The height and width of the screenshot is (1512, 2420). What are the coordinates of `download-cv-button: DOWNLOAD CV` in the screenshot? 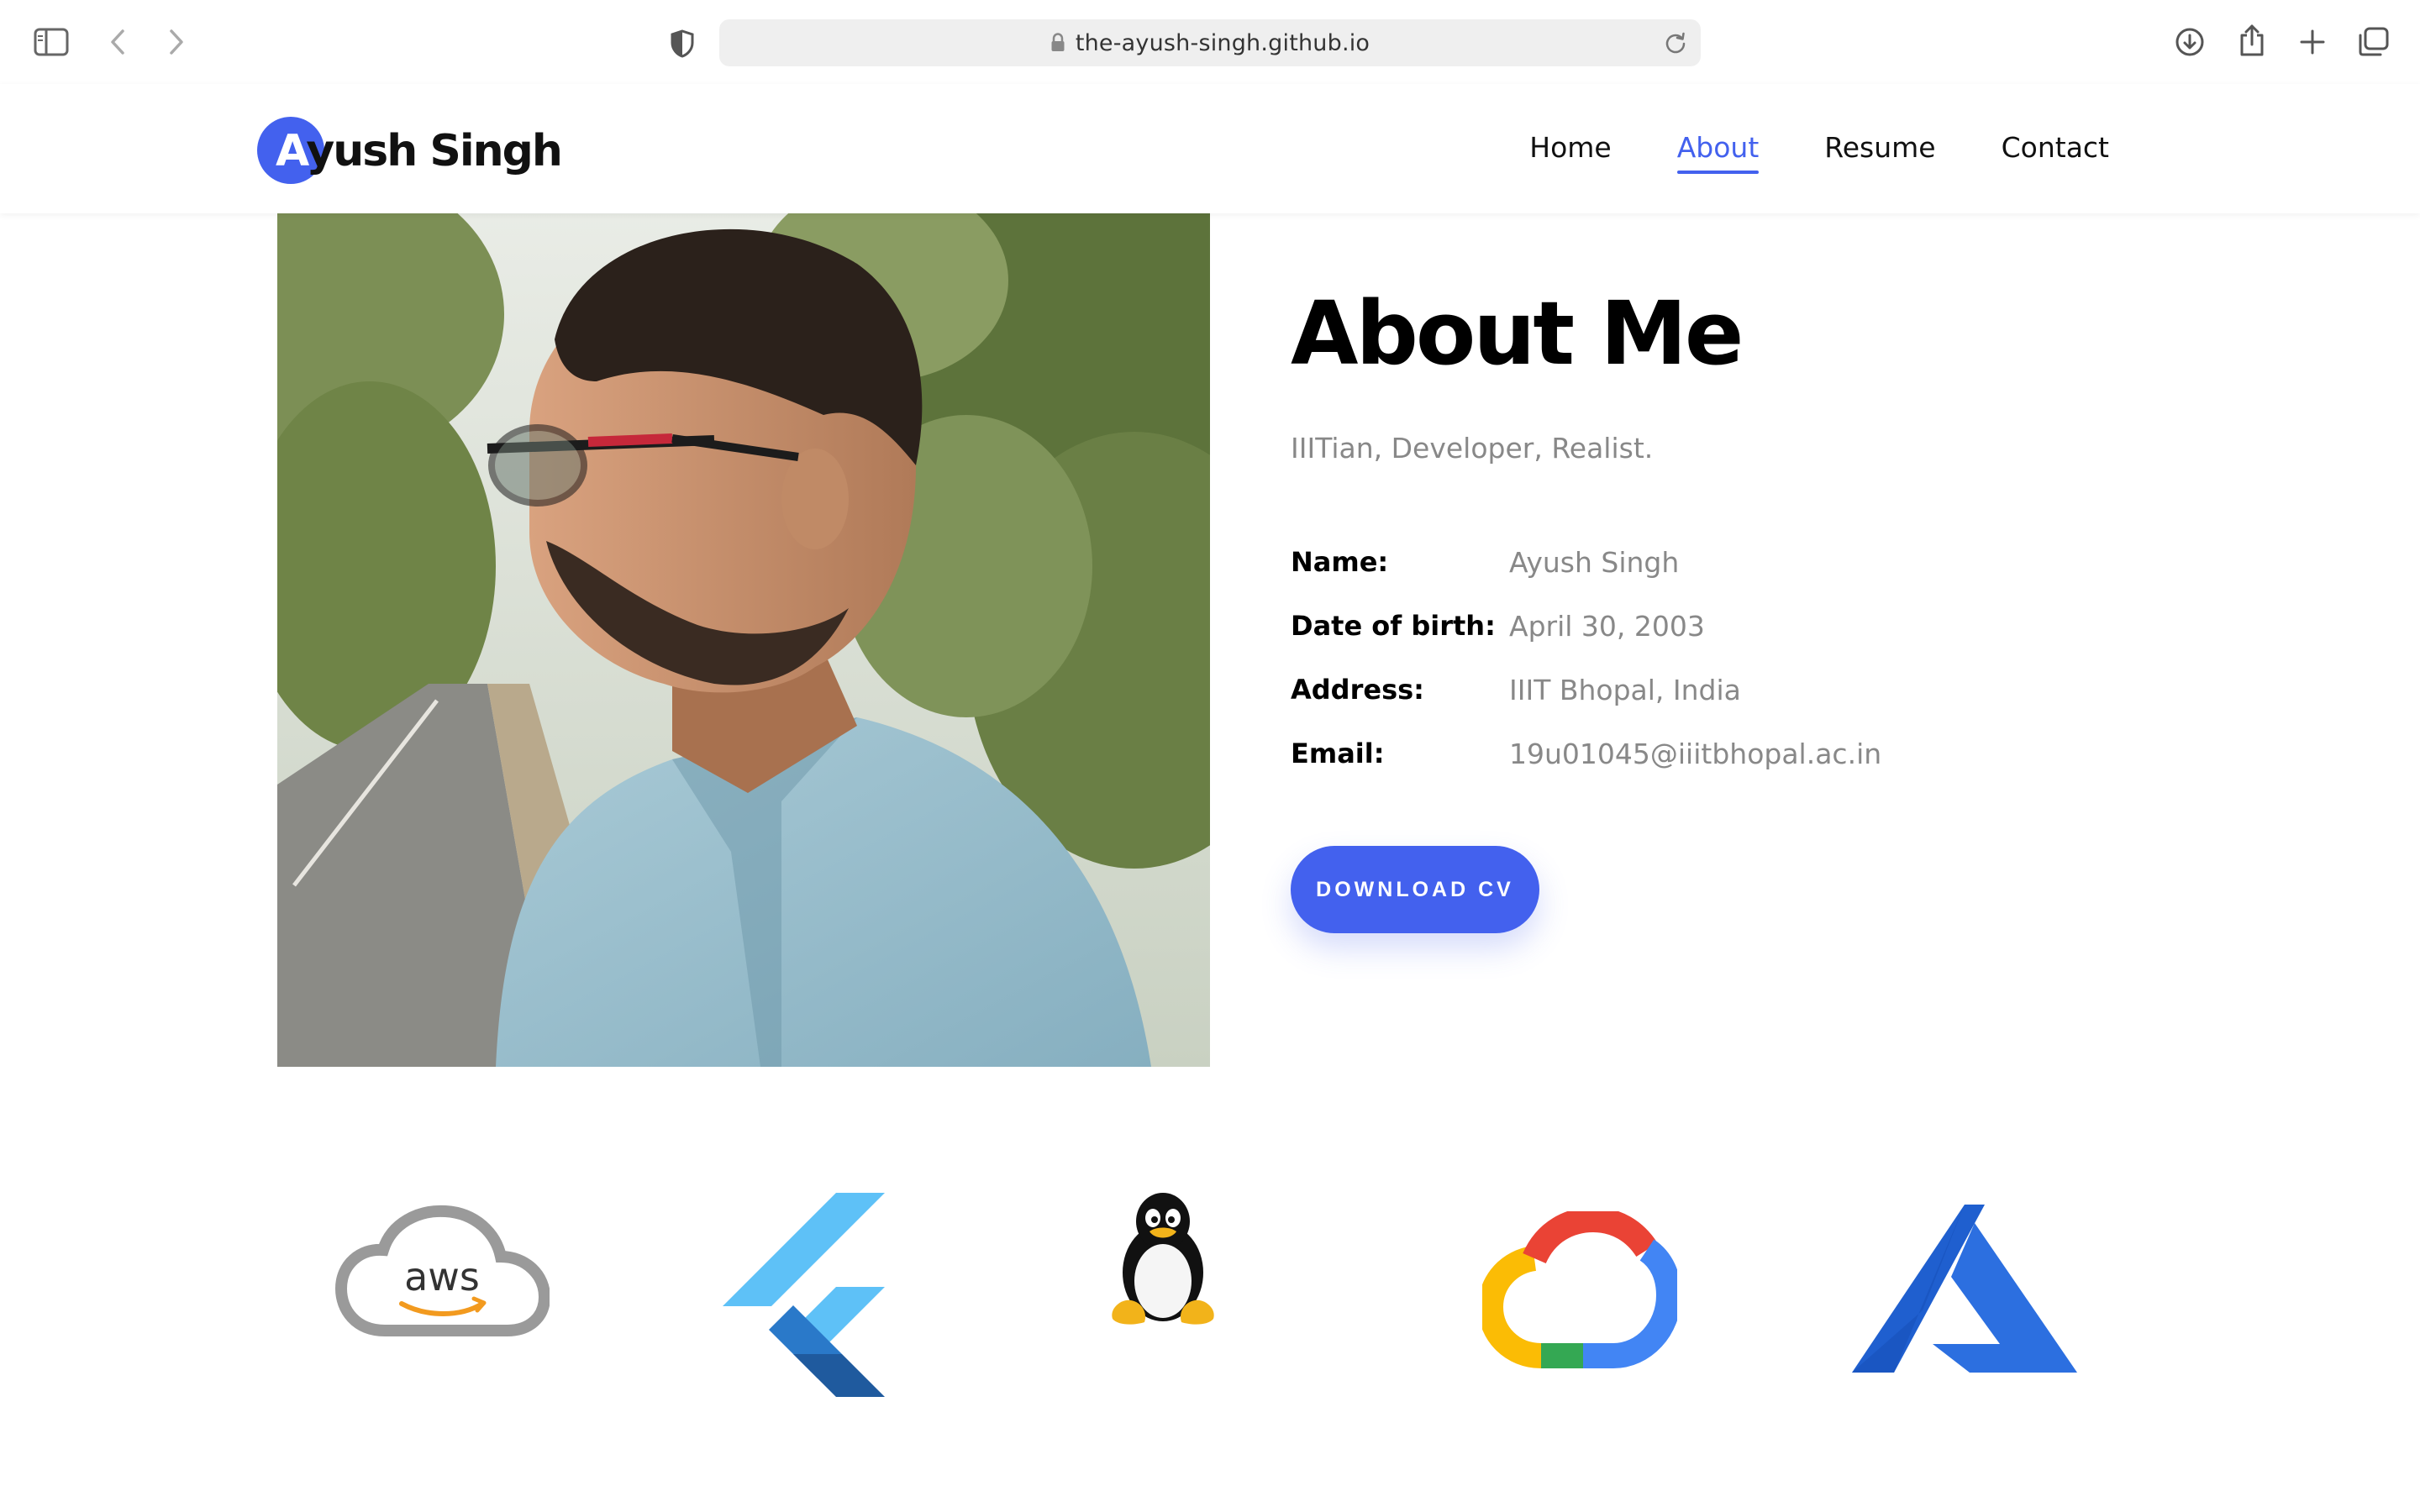 It's located at (1415, 890).